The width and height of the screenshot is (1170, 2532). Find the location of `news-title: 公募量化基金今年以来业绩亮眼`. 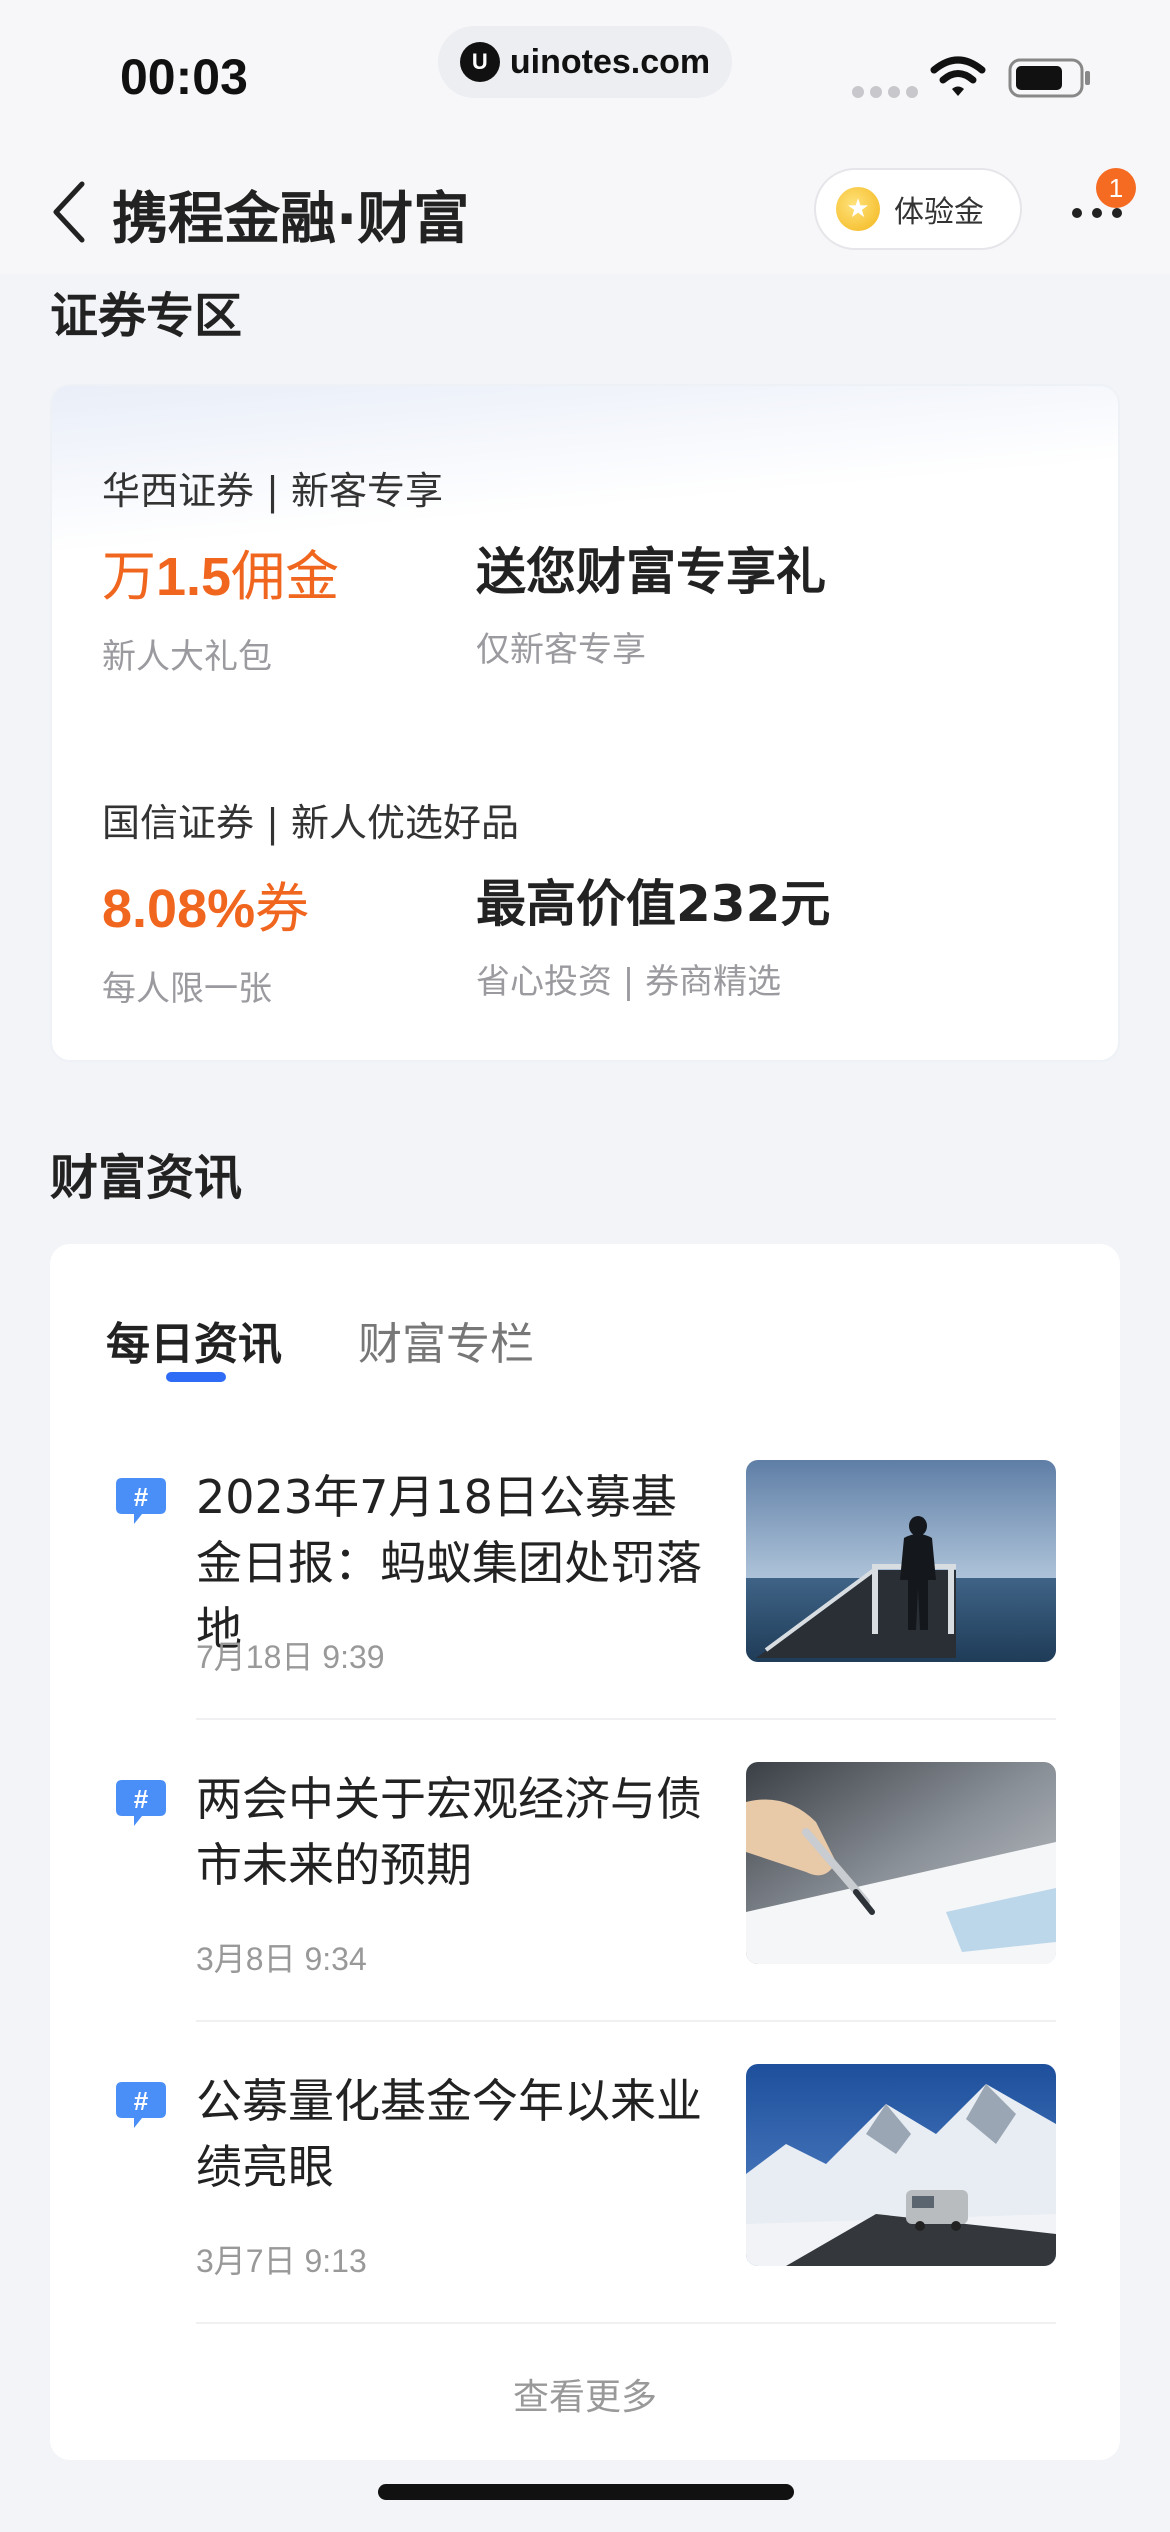

news-title: 公募量化基金今年以来业绩亮眼 is located at coordinates (449, 2134).